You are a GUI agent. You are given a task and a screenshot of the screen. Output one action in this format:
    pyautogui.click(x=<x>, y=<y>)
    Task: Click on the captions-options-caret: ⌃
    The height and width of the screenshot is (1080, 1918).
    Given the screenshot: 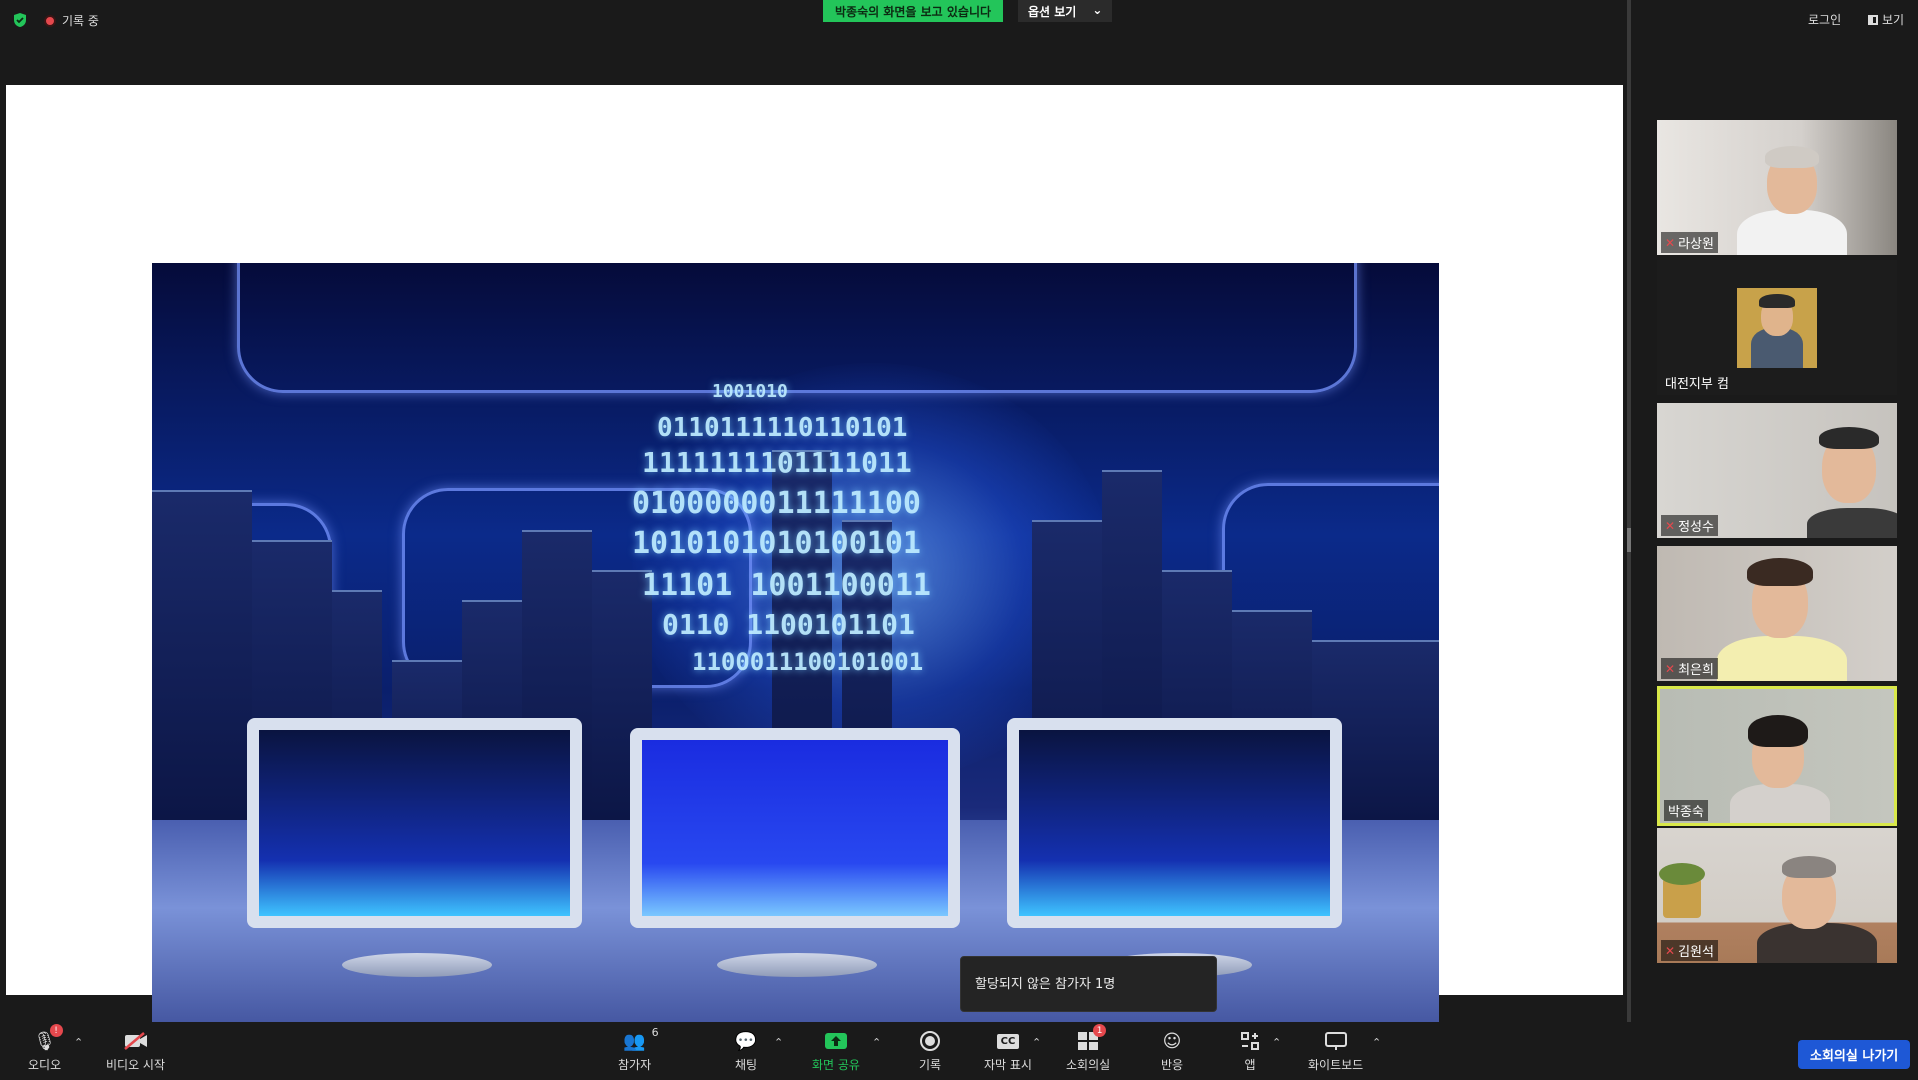 What is the action you would take?
    pyautogui.click(x=1036, y=1042)
    